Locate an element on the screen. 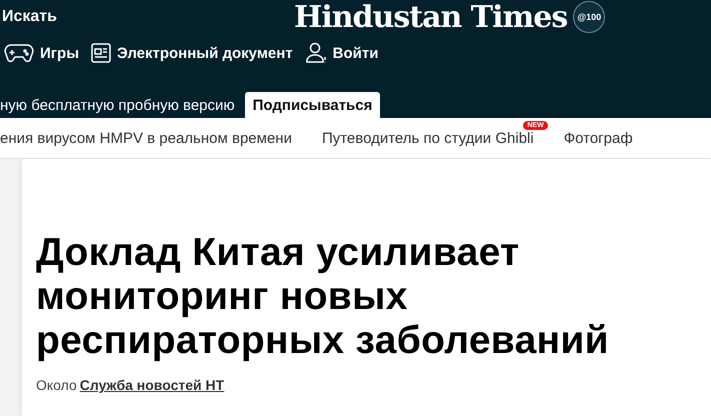  gamepad-icon is located at coordinates (19, 53).